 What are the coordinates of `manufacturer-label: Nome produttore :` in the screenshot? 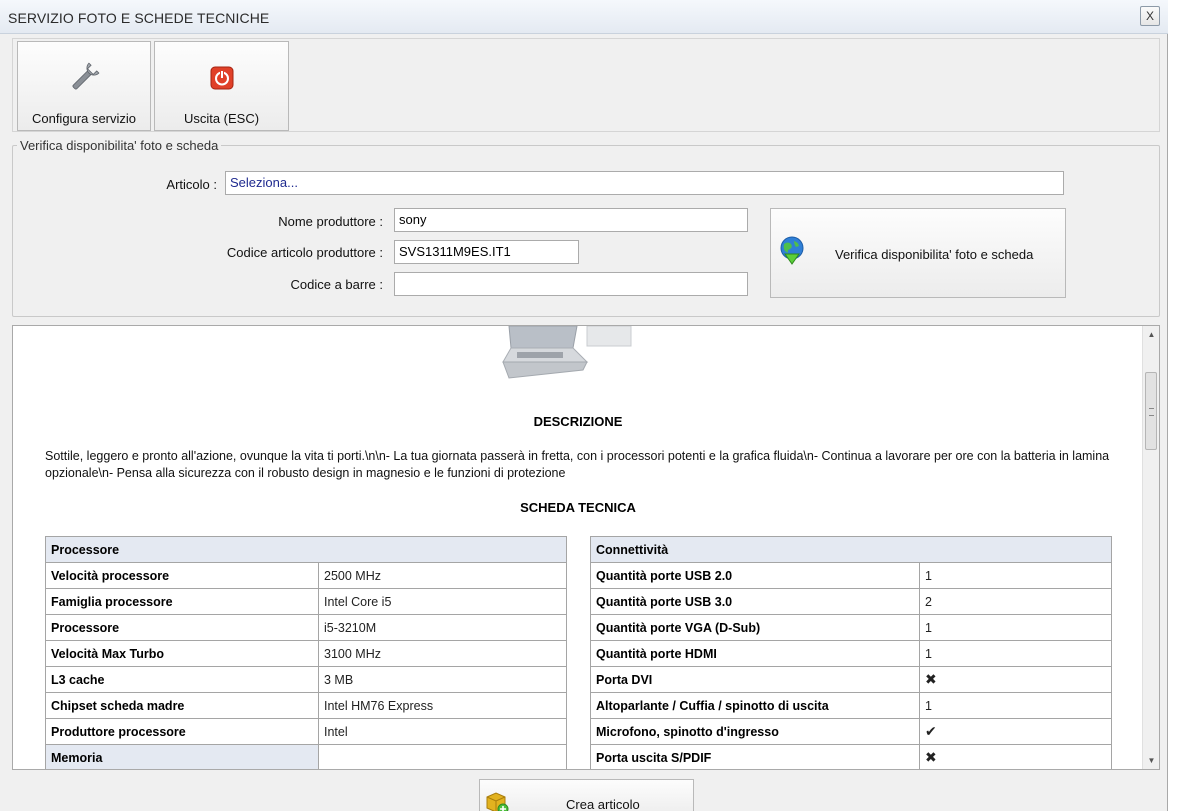 It's located at (330, 221).